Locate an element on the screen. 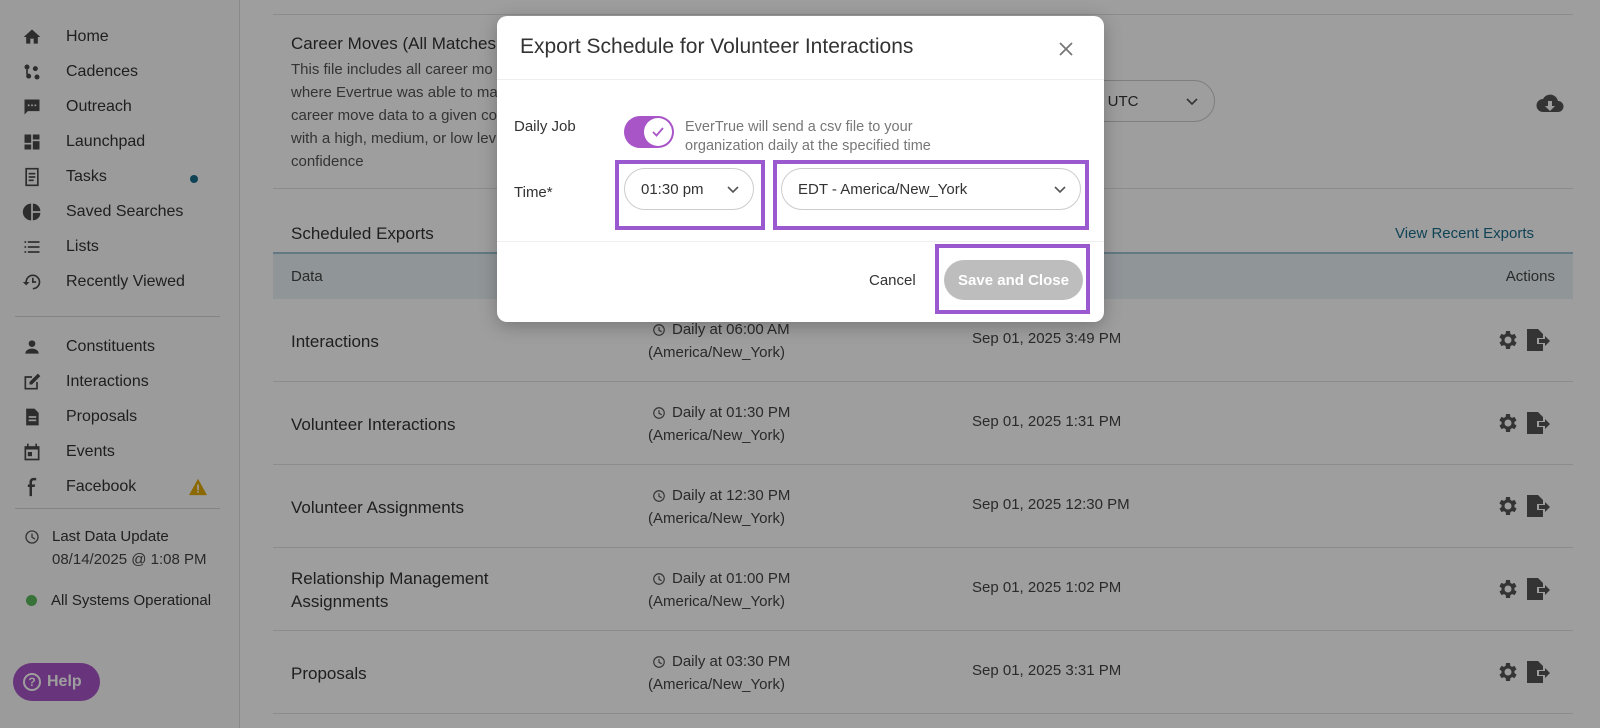  modal-footer-divider is located at coordinates (800, 241).